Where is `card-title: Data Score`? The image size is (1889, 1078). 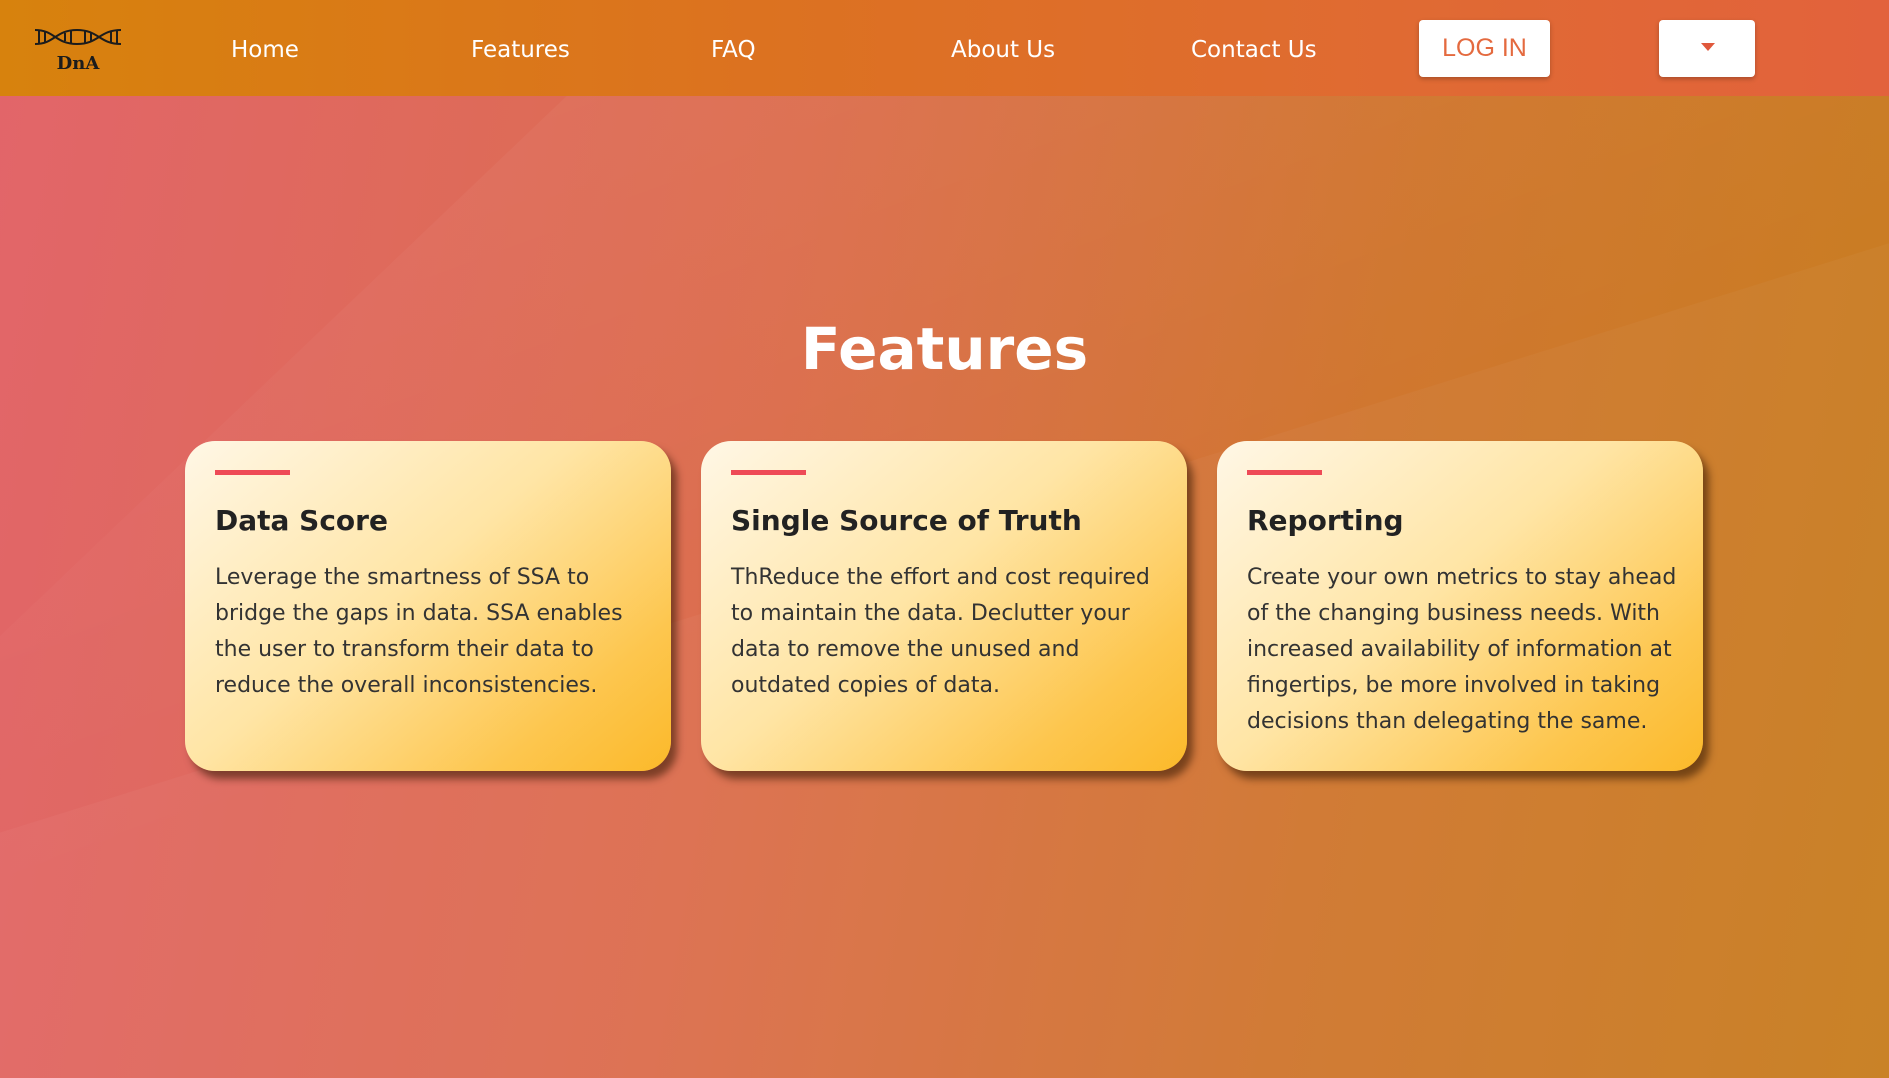
card-title: Data Score is located at coordinates (301, 520).